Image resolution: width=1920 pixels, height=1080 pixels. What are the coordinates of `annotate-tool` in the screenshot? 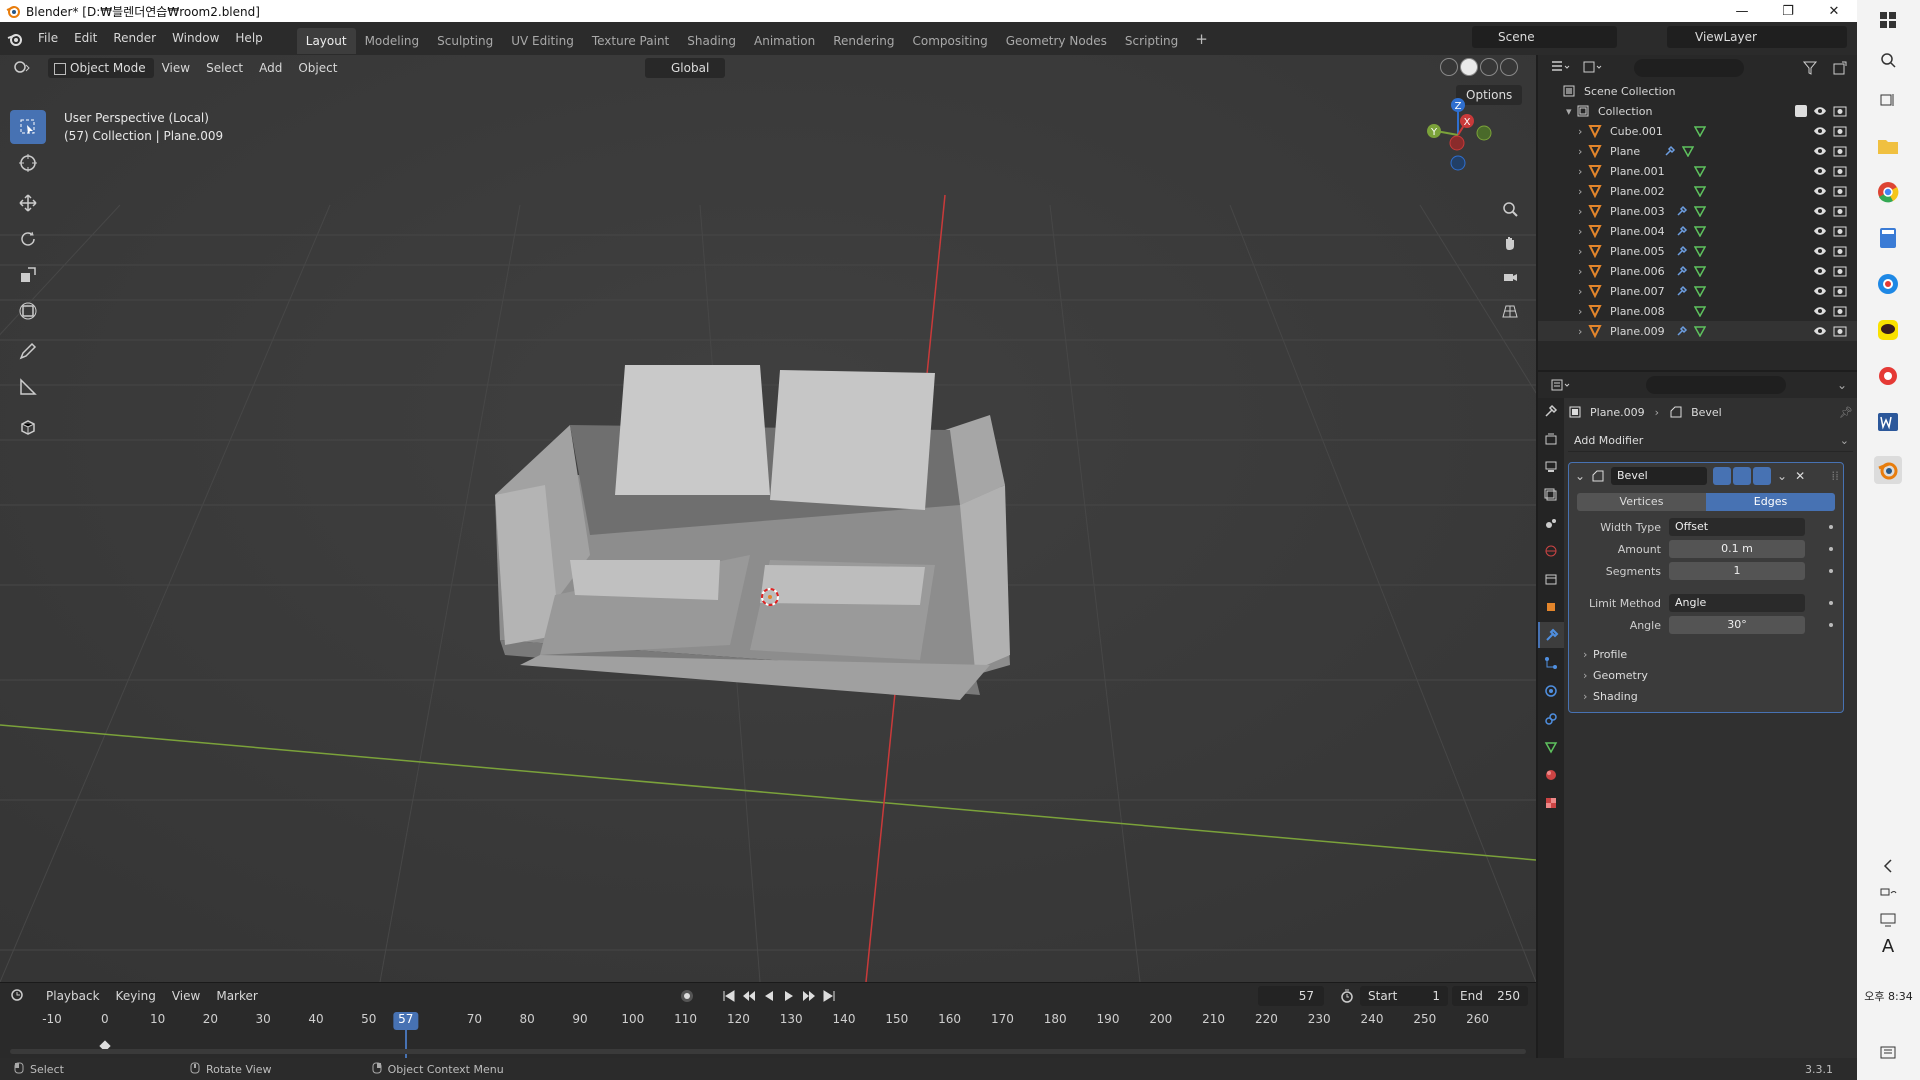 It's located at (28, 351).